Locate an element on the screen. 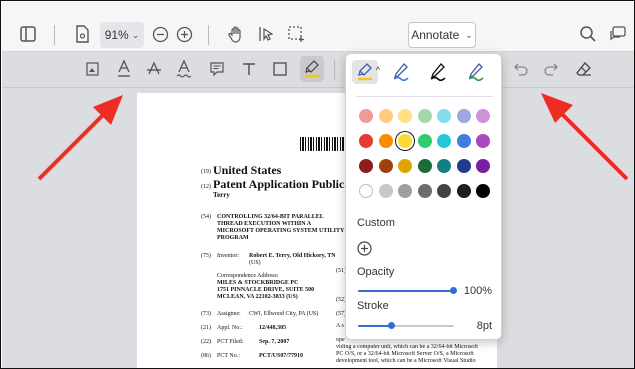 This screenshot has height=369, width=635. stroke-slider-handle is located at coordinates (391, 325).